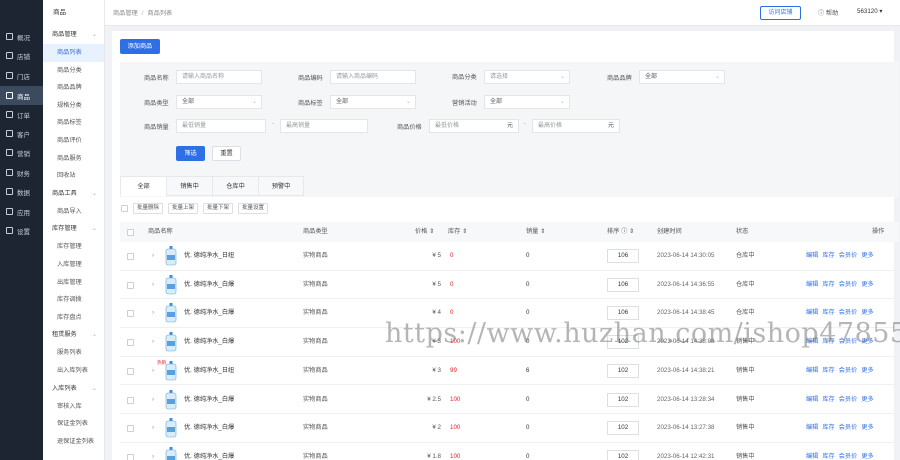 The width and height of the screenshot is (900, 460). I want to click on rail-item-9: 应用, so click(21, 211).